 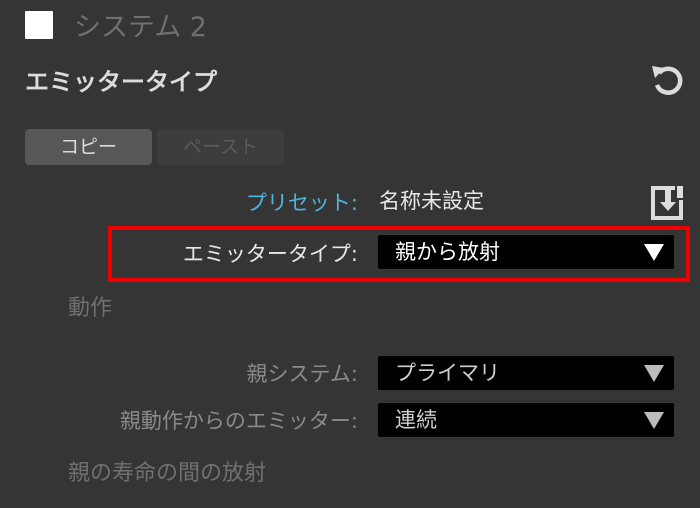 What do you see at coordinates (667, 202) in the screenshot?
I see `save-preset-icon` at bounding box center [667, 202].